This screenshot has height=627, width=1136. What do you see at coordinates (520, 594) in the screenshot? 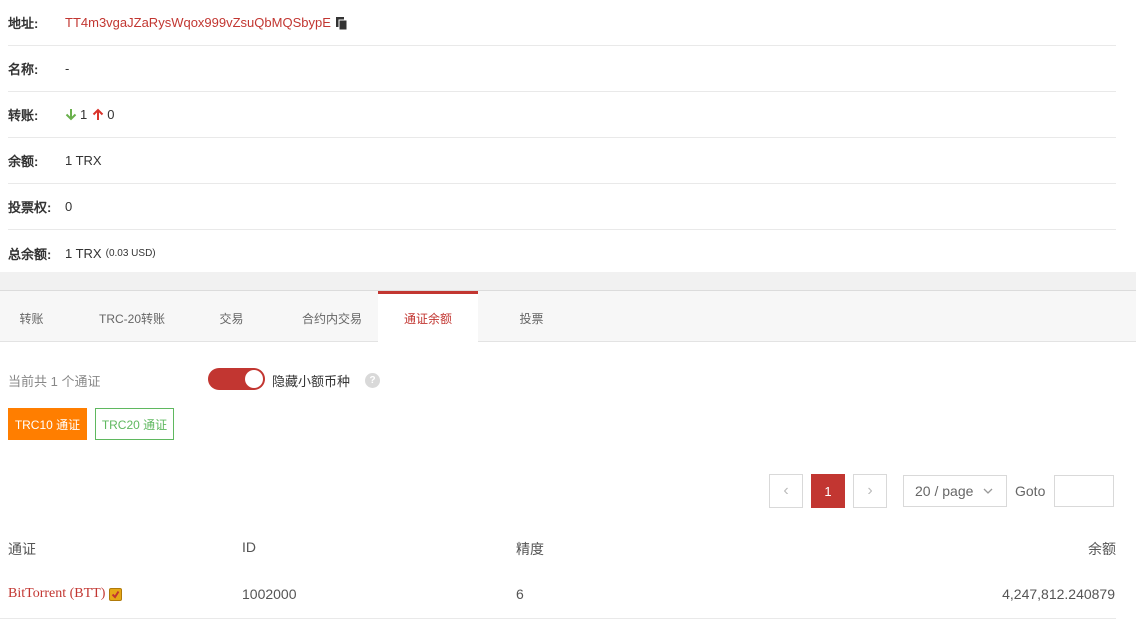
I see `token-precision: 6` at bounding box center [520, 594].